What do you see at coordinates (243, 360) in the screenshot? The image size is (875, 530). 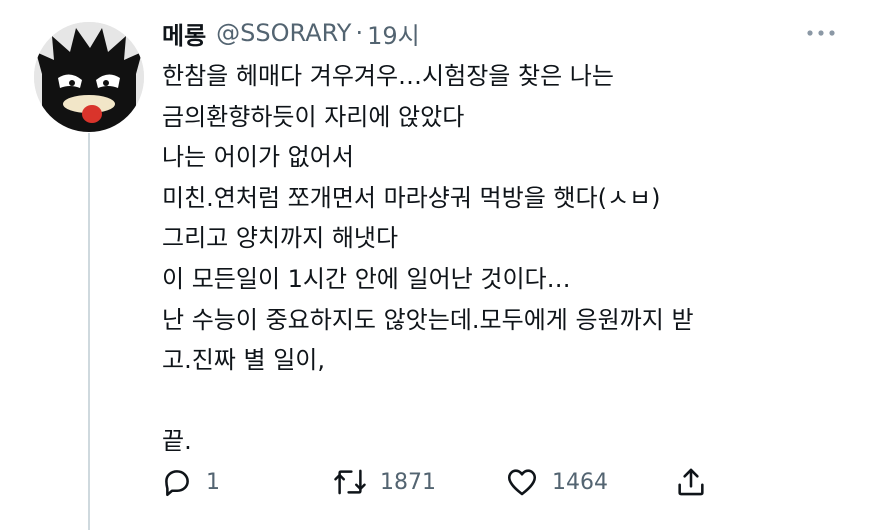 I see `tweet-text-line: 고.진짜 별 일이,` at bounding box center [243, 360].